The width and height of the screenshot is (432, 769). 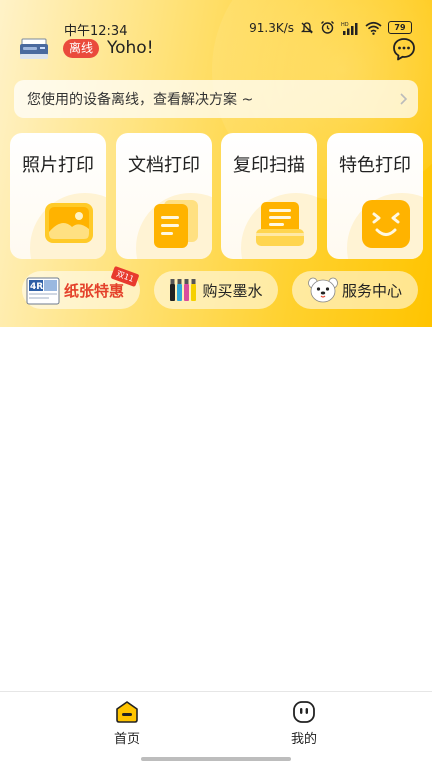 What do you see at coordinates (126, 739) in the screenshot?
I see `nav-label-home: 首页` at bounding box center [126, 739].